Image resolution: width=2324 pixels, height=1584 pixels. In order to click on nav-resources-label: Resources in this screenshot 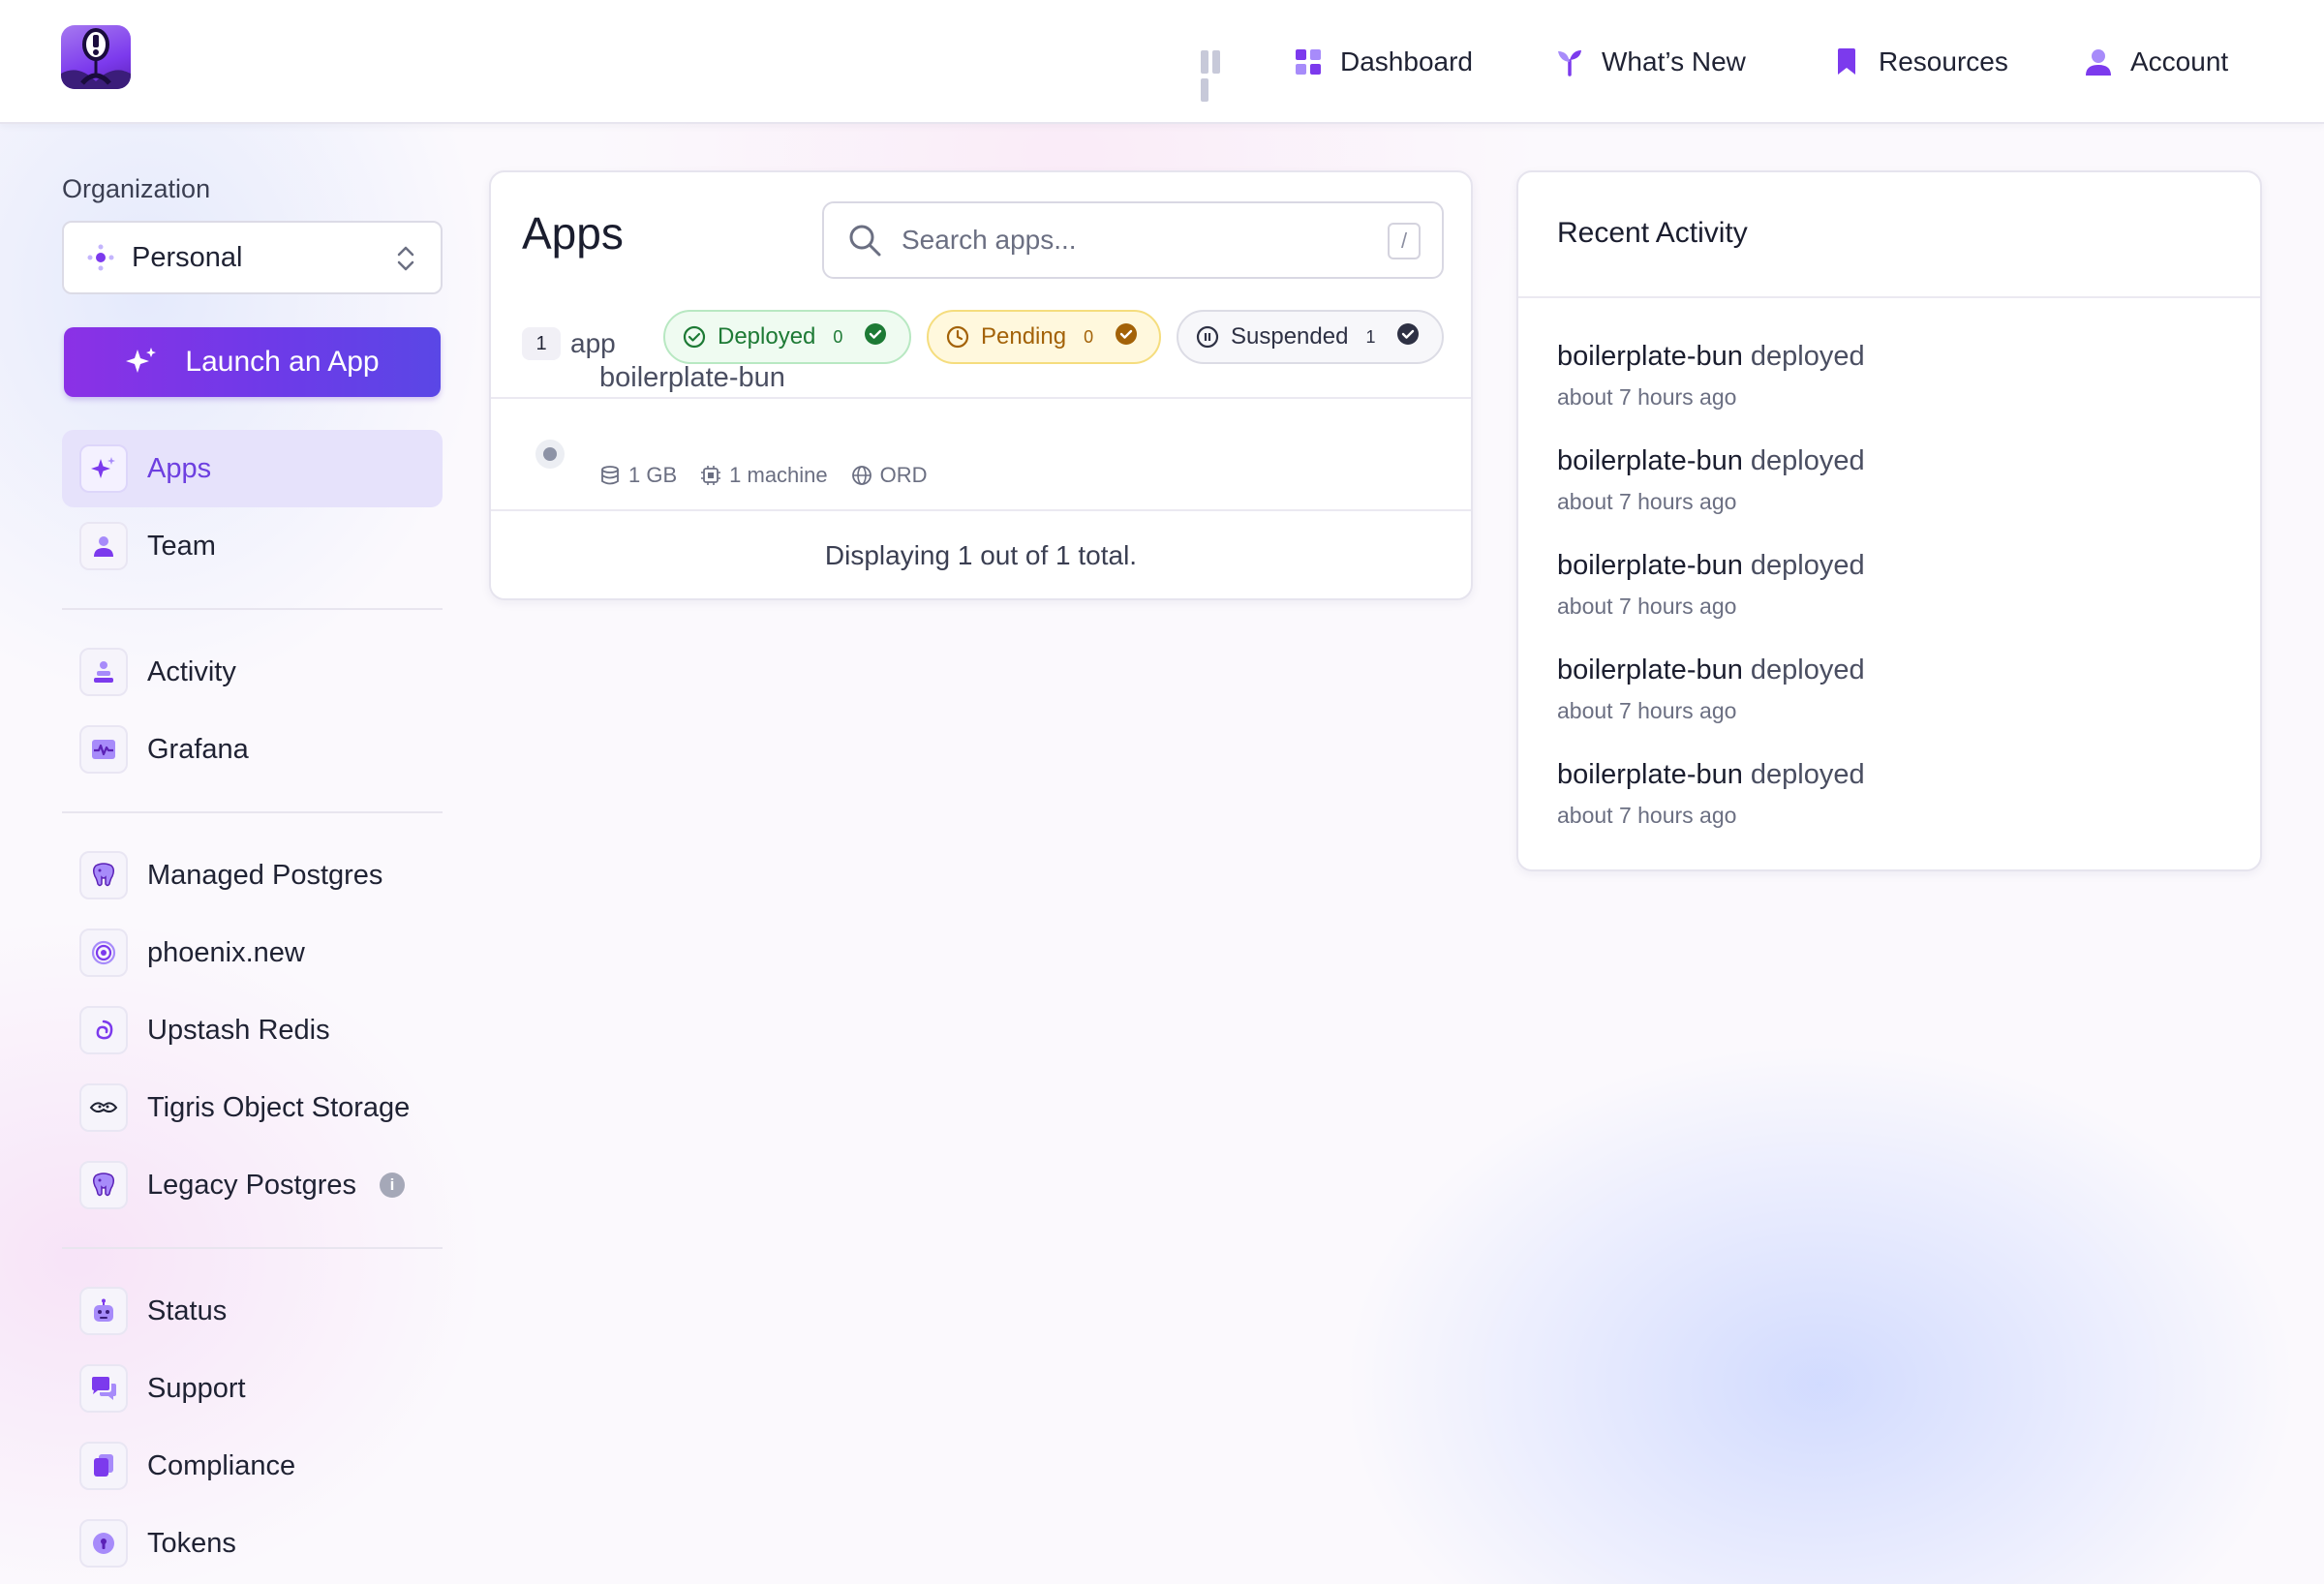, I will do `click(1944, 61)`.